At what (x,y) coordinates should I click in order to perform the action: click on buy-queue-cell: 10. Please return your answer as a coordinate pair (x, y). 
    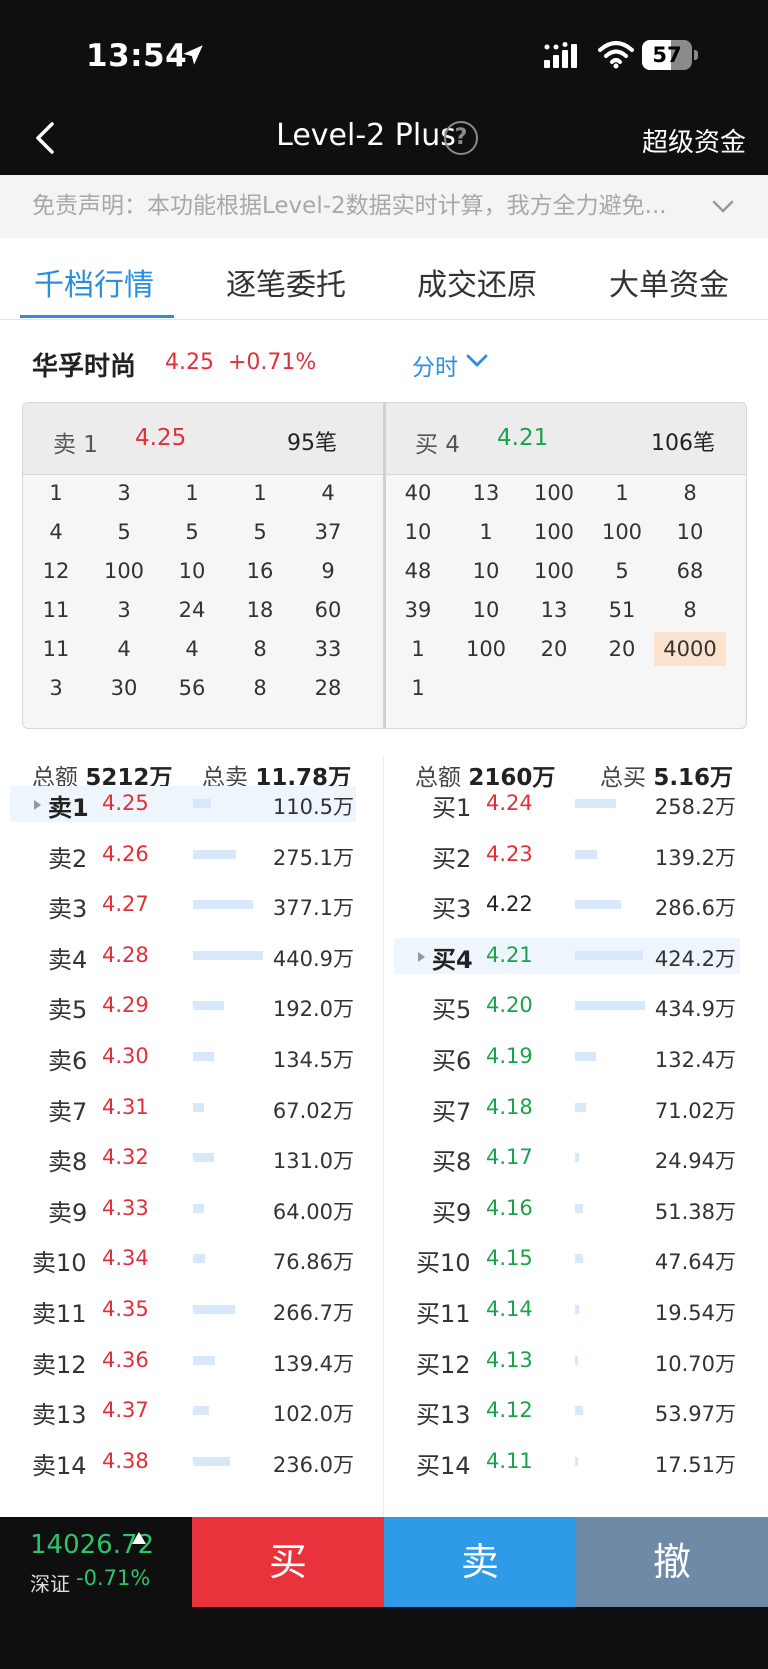
    Looking at the image, I should click on (690, 532).